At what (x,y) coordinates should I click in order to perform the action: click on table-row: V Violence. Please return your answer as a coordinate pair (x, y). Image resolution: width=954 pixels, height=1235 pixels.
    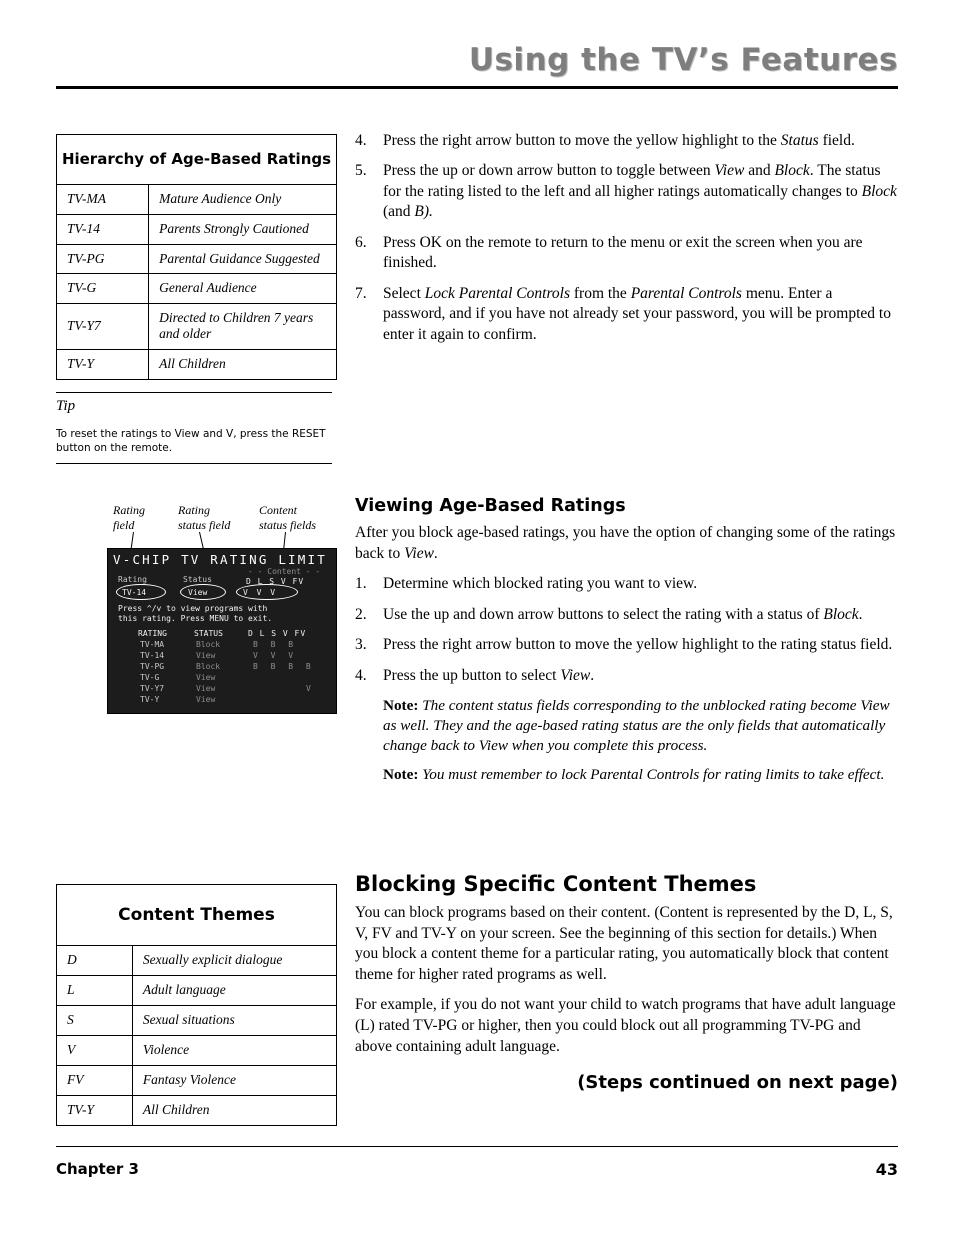
    Looking at the image, I should click on (197, 1050).